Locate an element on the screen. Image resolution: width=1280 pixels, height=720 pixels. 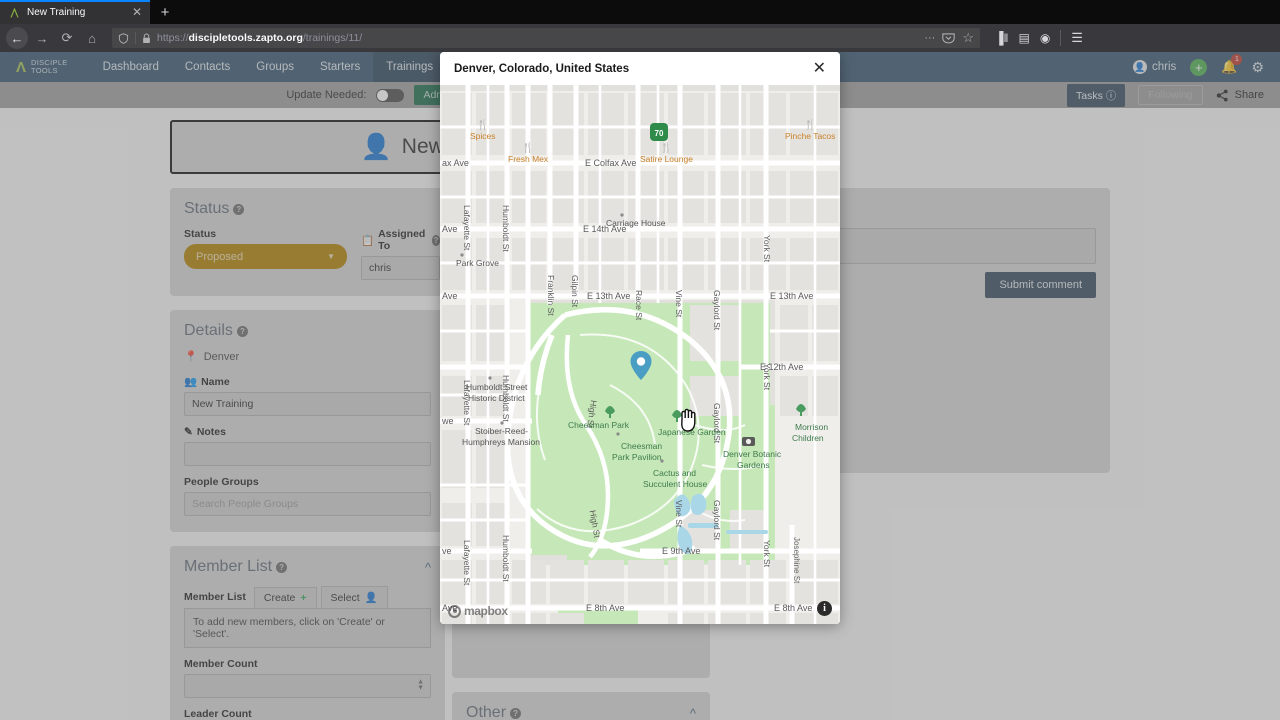
map-info-button: i is located at coordinates (824, 608).